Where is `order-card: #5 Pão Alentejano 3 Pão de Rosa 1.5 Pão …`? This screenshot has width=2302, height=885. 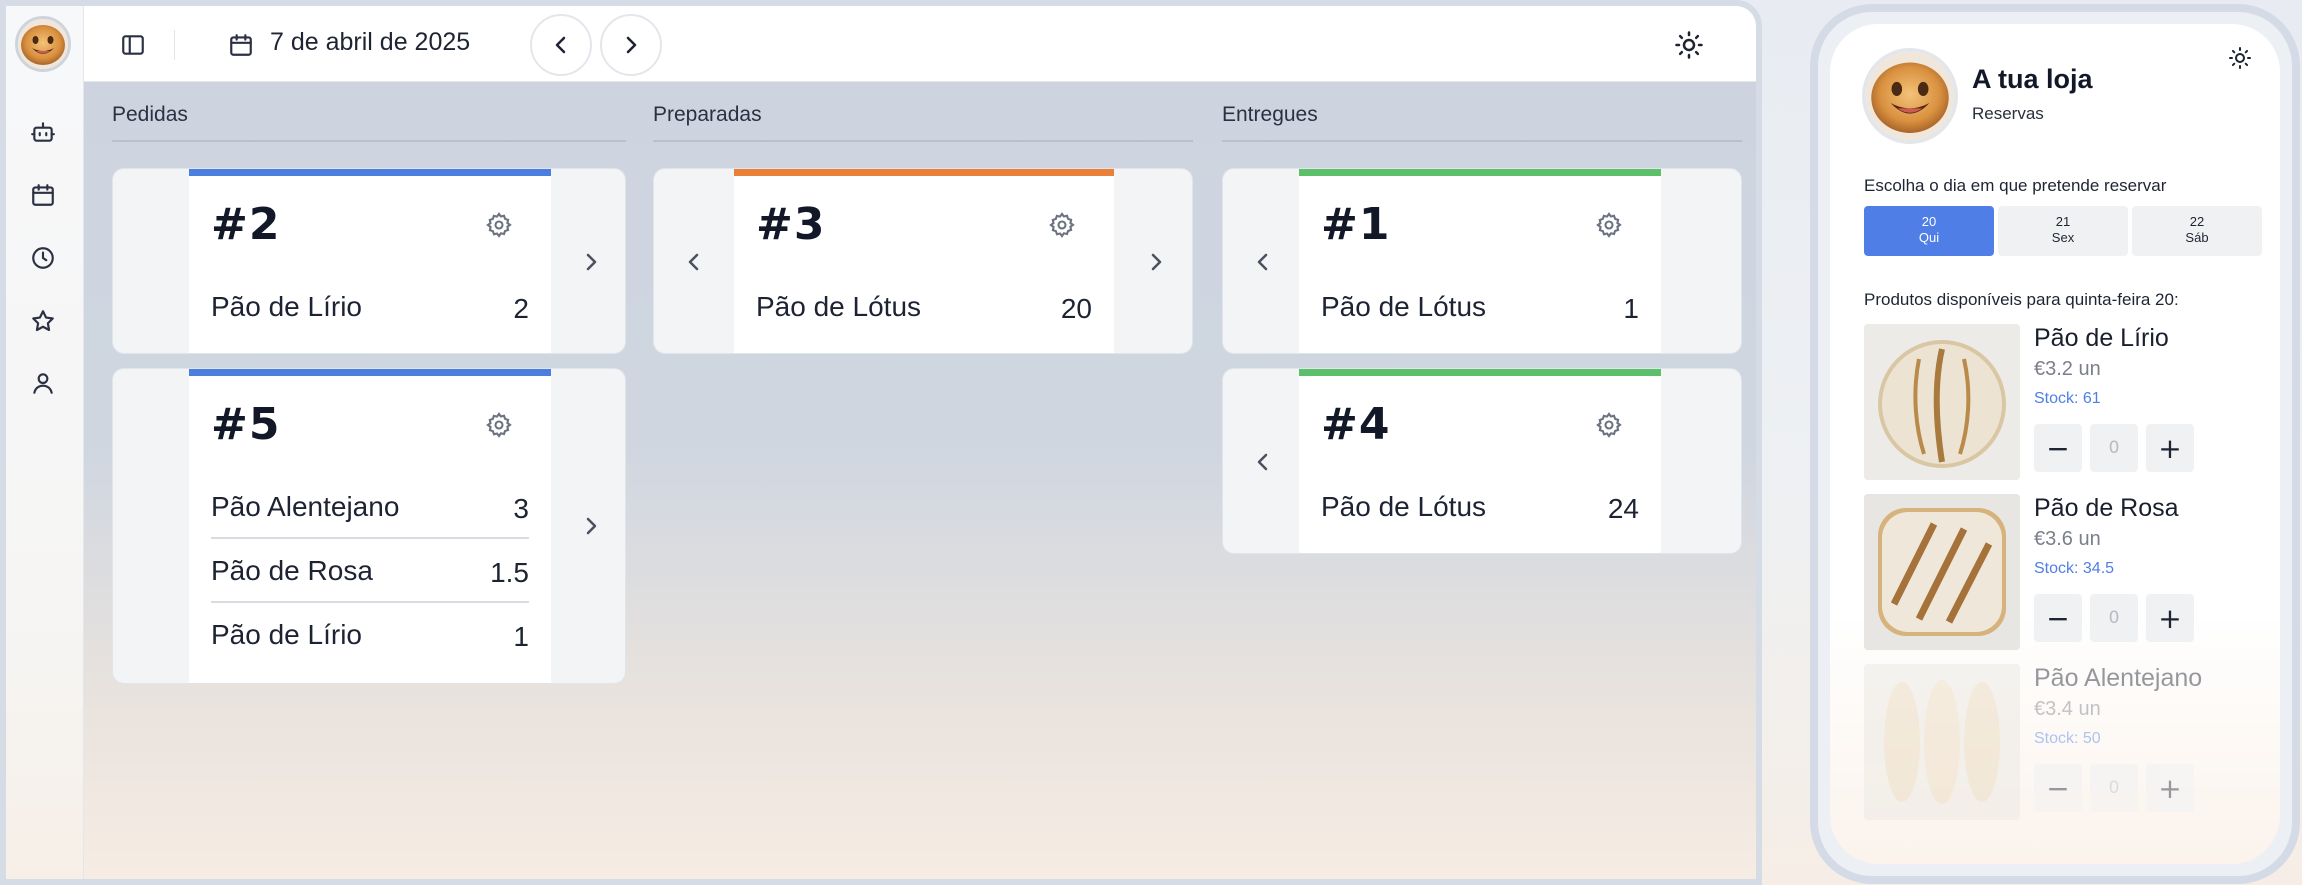 order-card: #5 Pão Alentejano 3 Pão de Rosa 1.5 Pão … is located at coordinates (369, 526).